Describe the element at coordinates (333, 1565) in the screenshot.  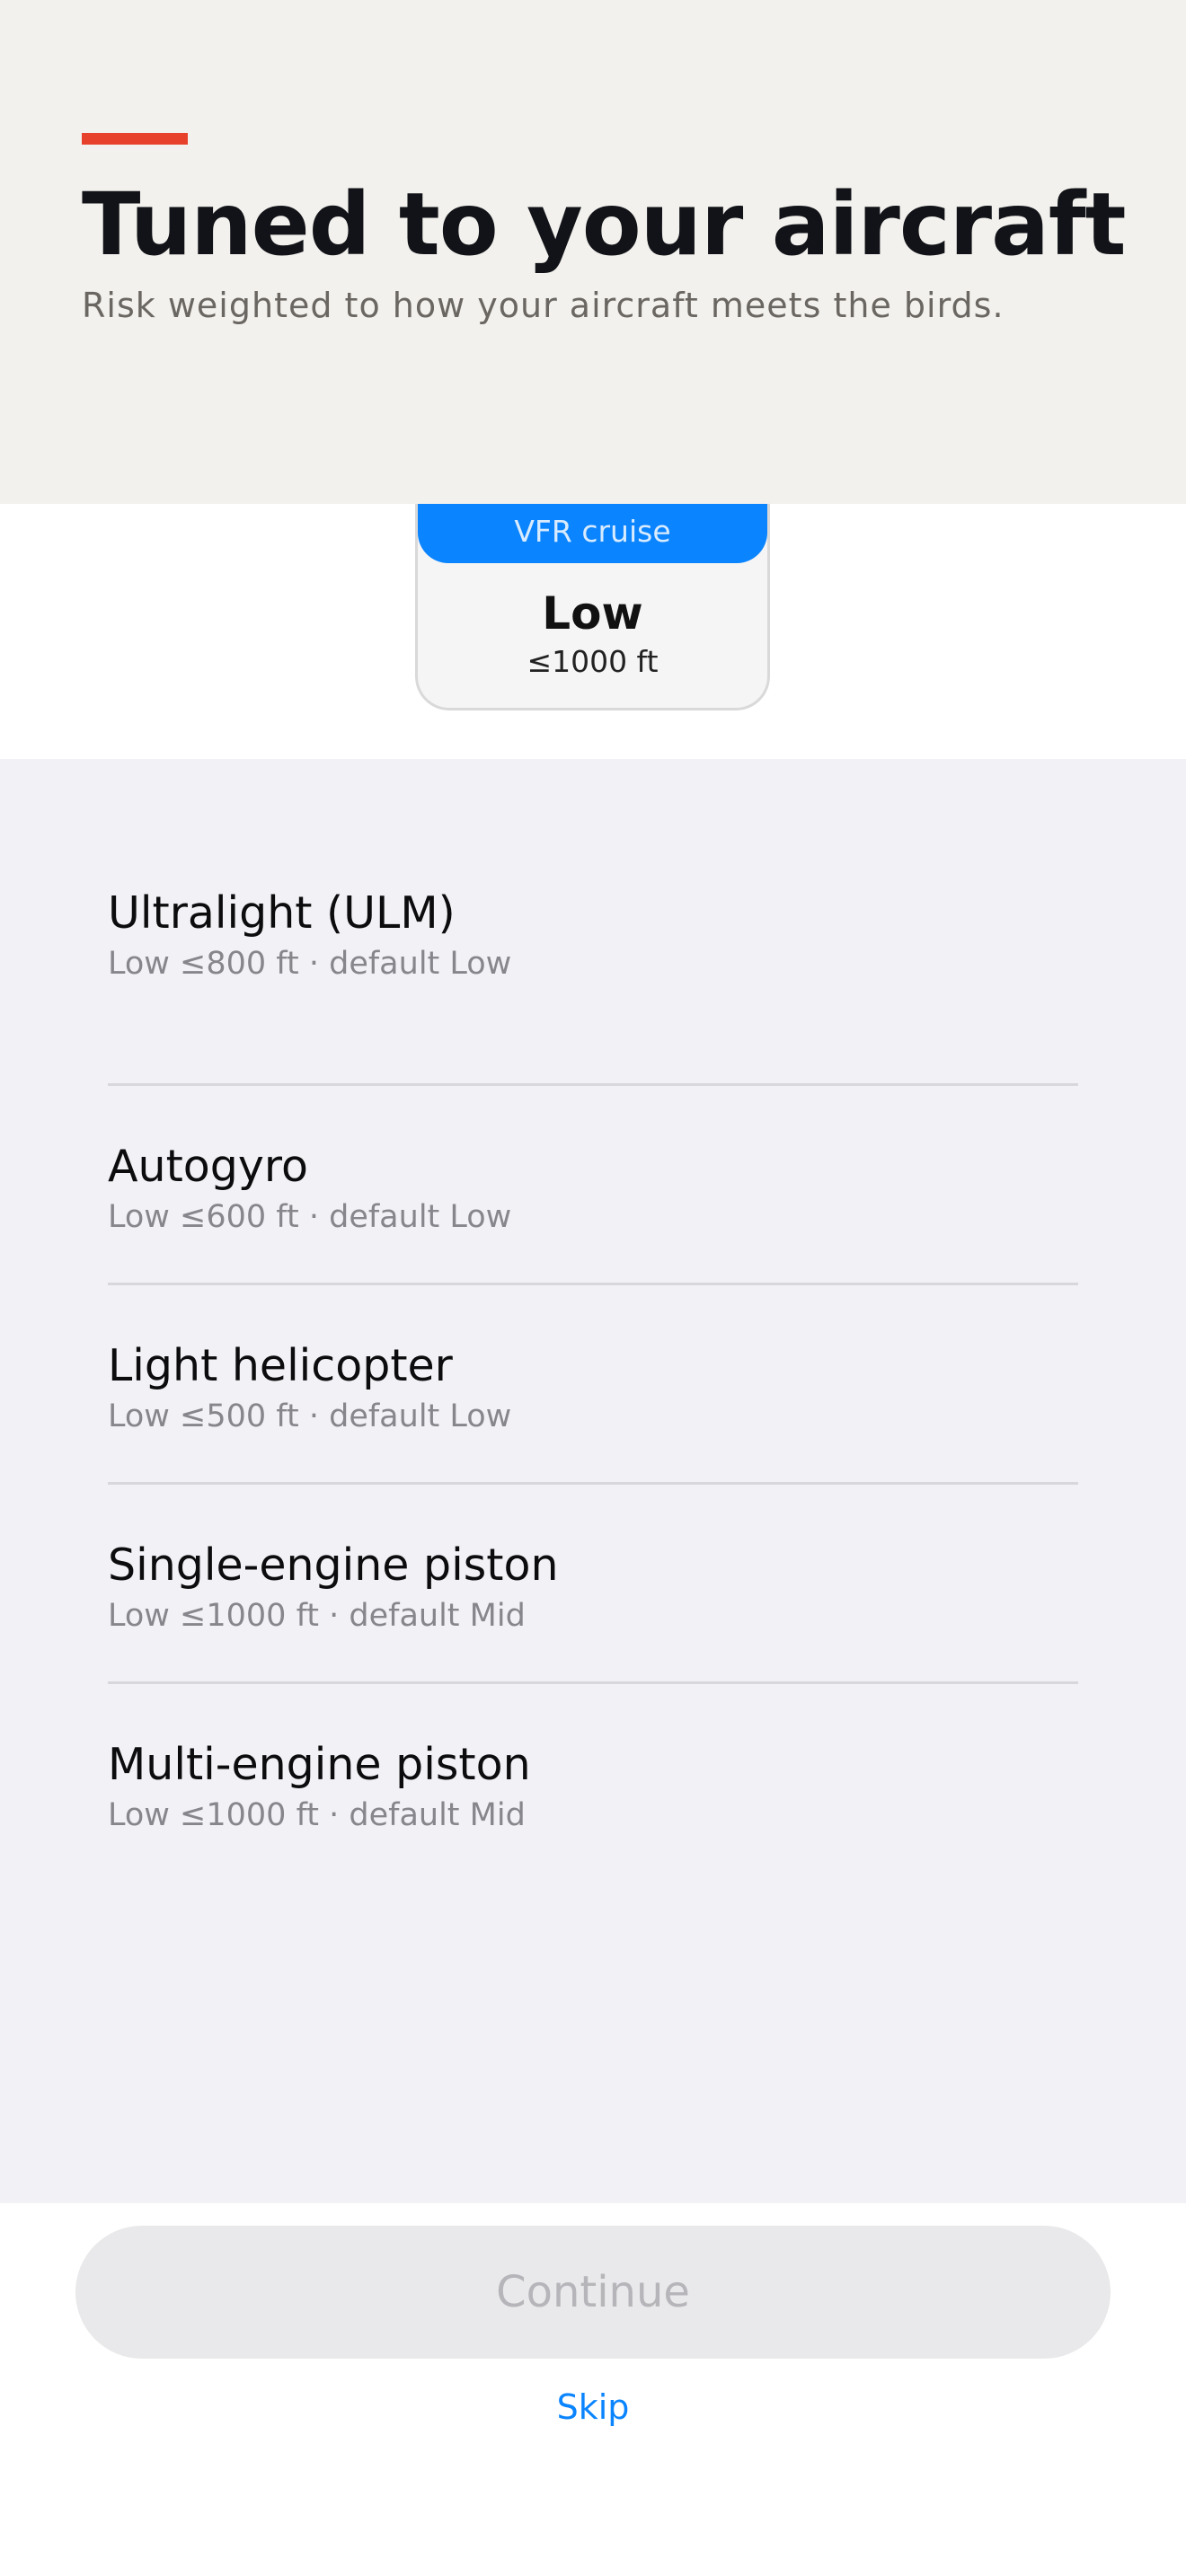
I see `aircraft-name: Single-engine piston` at that location.